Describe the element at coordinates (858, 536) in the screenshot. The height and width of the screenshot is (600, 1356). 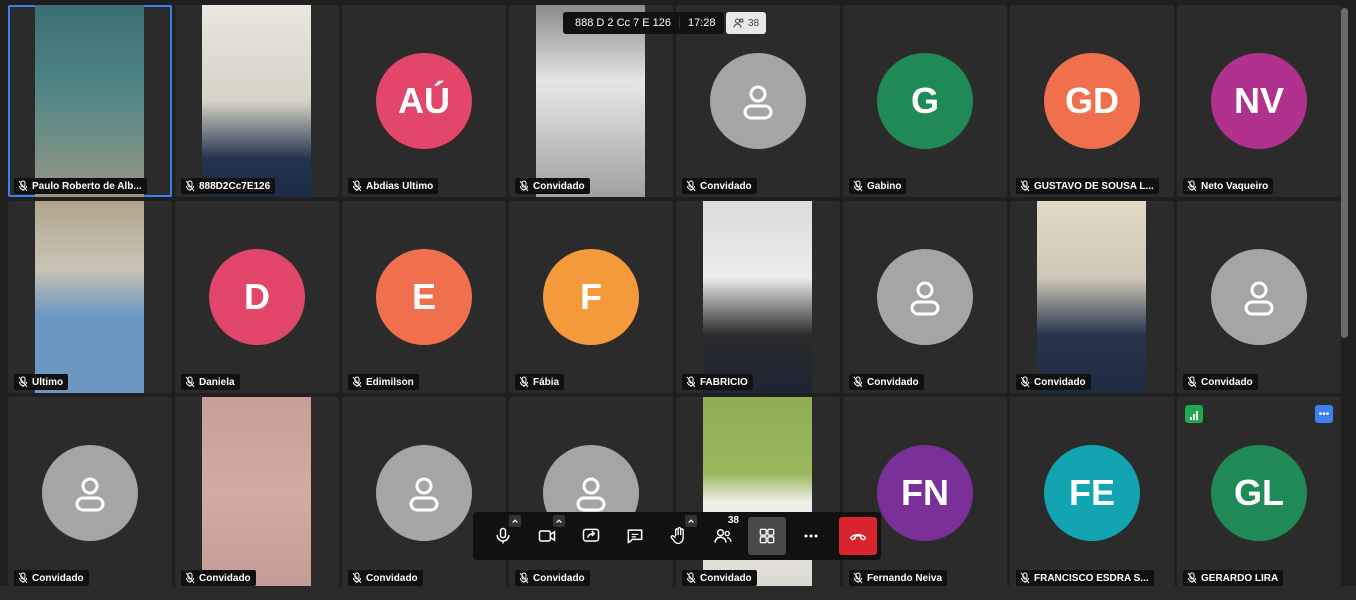
I see `end-call-button` at that location.